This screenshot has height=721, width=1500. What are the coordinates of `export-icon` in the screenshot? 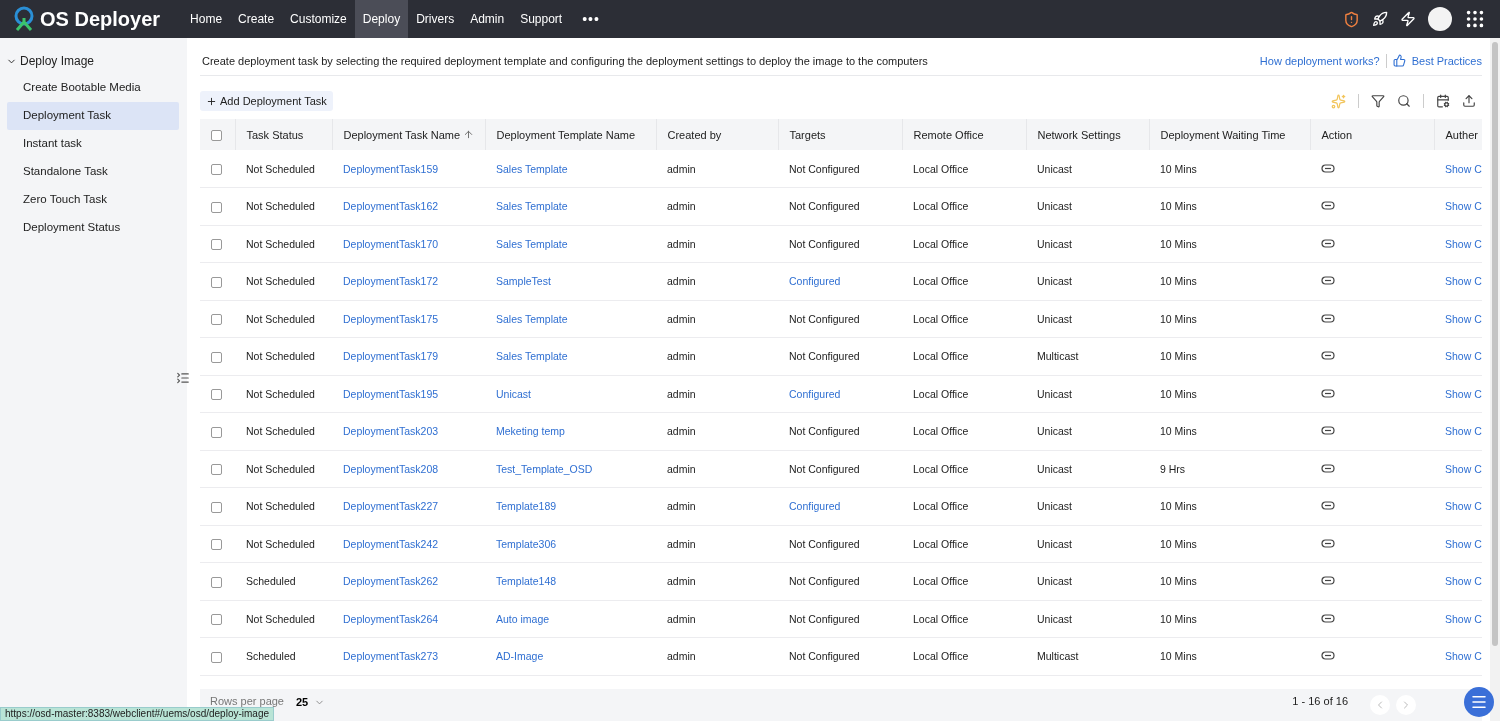 It's located at (1469, 101).